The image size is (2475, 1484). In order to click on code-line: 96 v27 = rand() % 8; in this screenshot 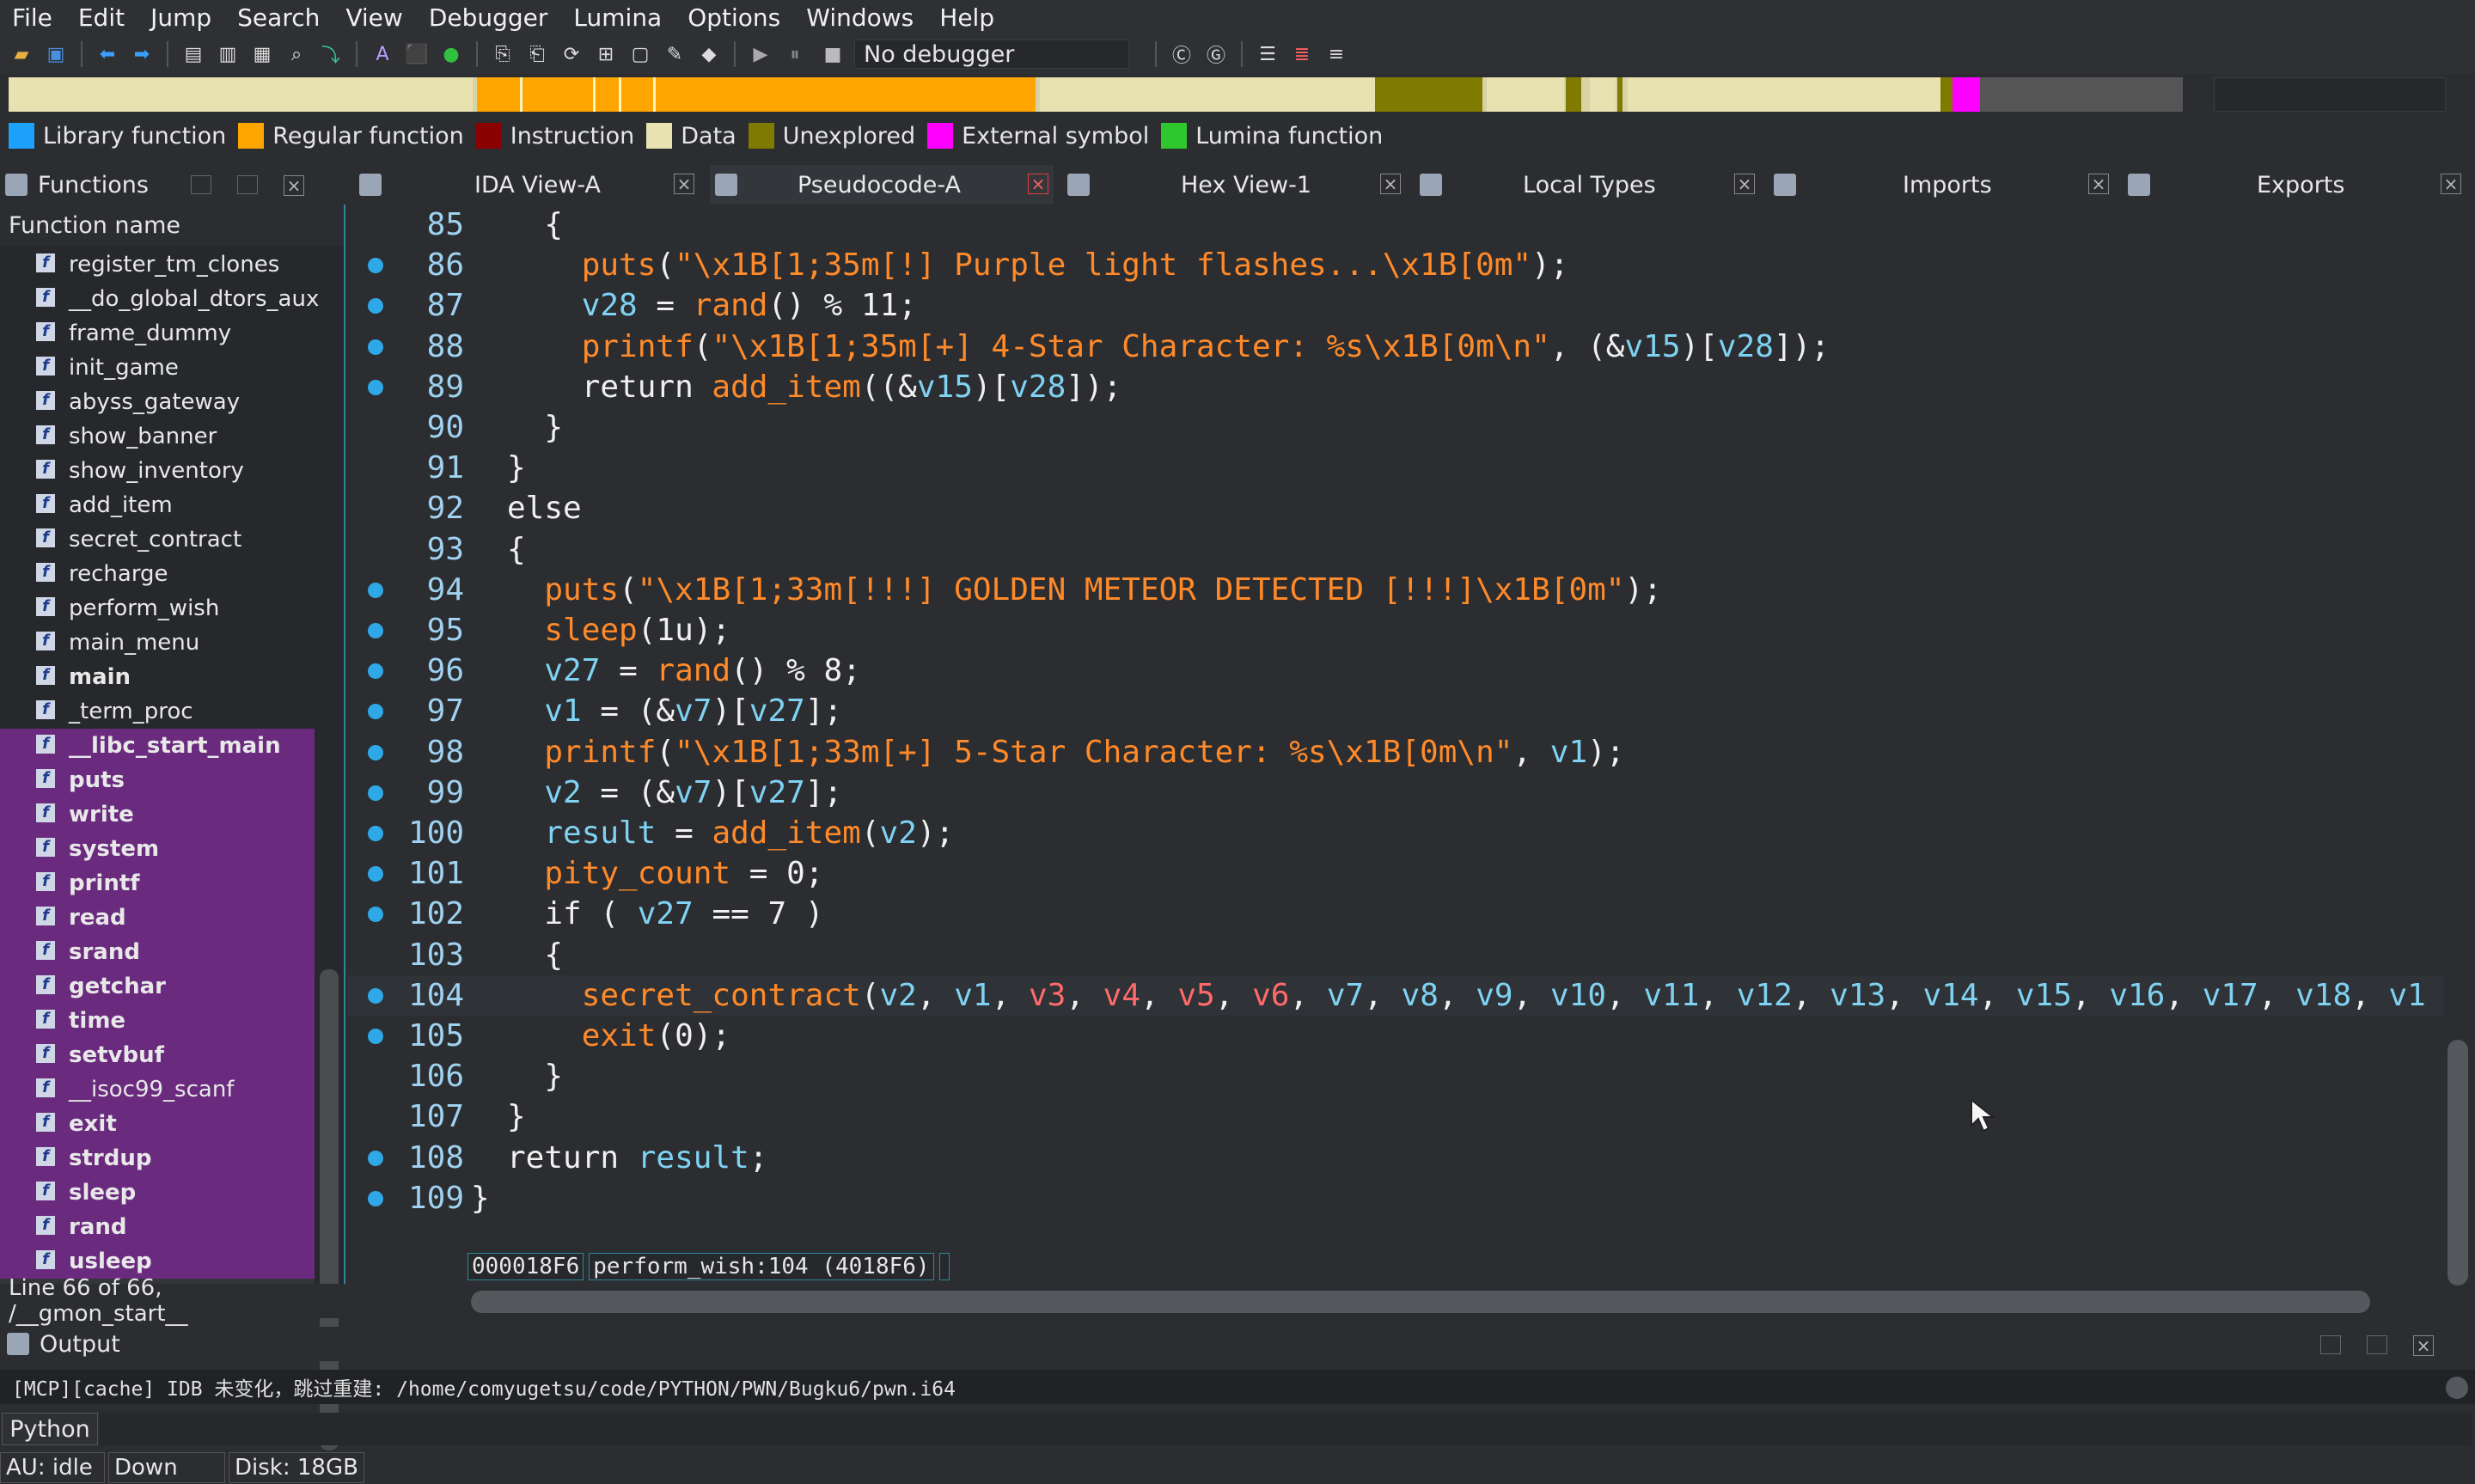, I will do `click(1395, 670)`.